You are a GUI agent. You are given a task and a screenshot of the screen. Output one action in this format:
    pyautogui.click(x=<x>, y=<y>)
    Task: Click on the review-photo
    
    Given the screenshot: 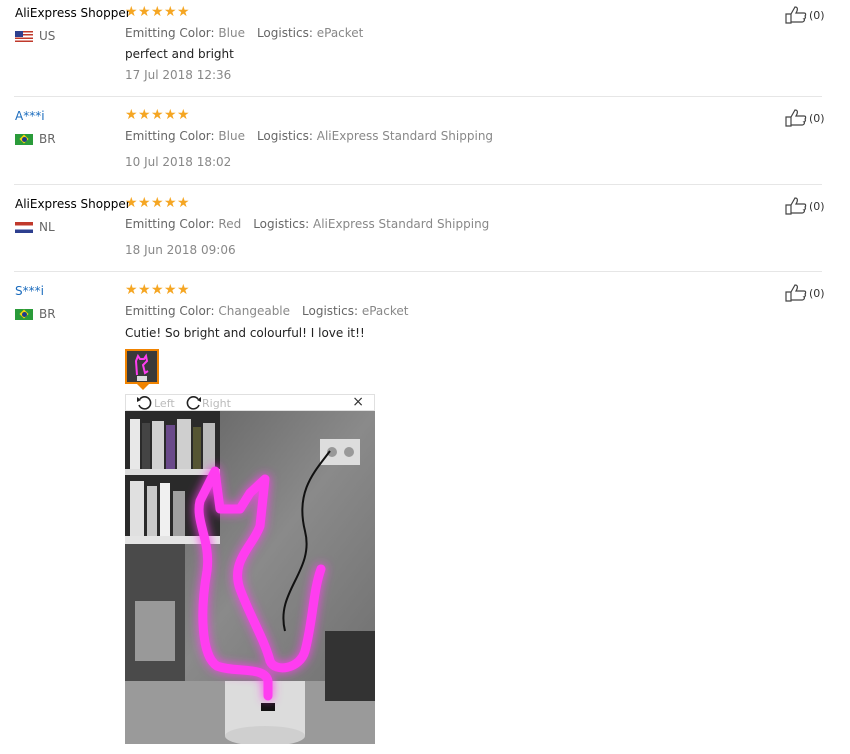 What is the action you would take?
    pyautogui.click(x=250, y=577)
    